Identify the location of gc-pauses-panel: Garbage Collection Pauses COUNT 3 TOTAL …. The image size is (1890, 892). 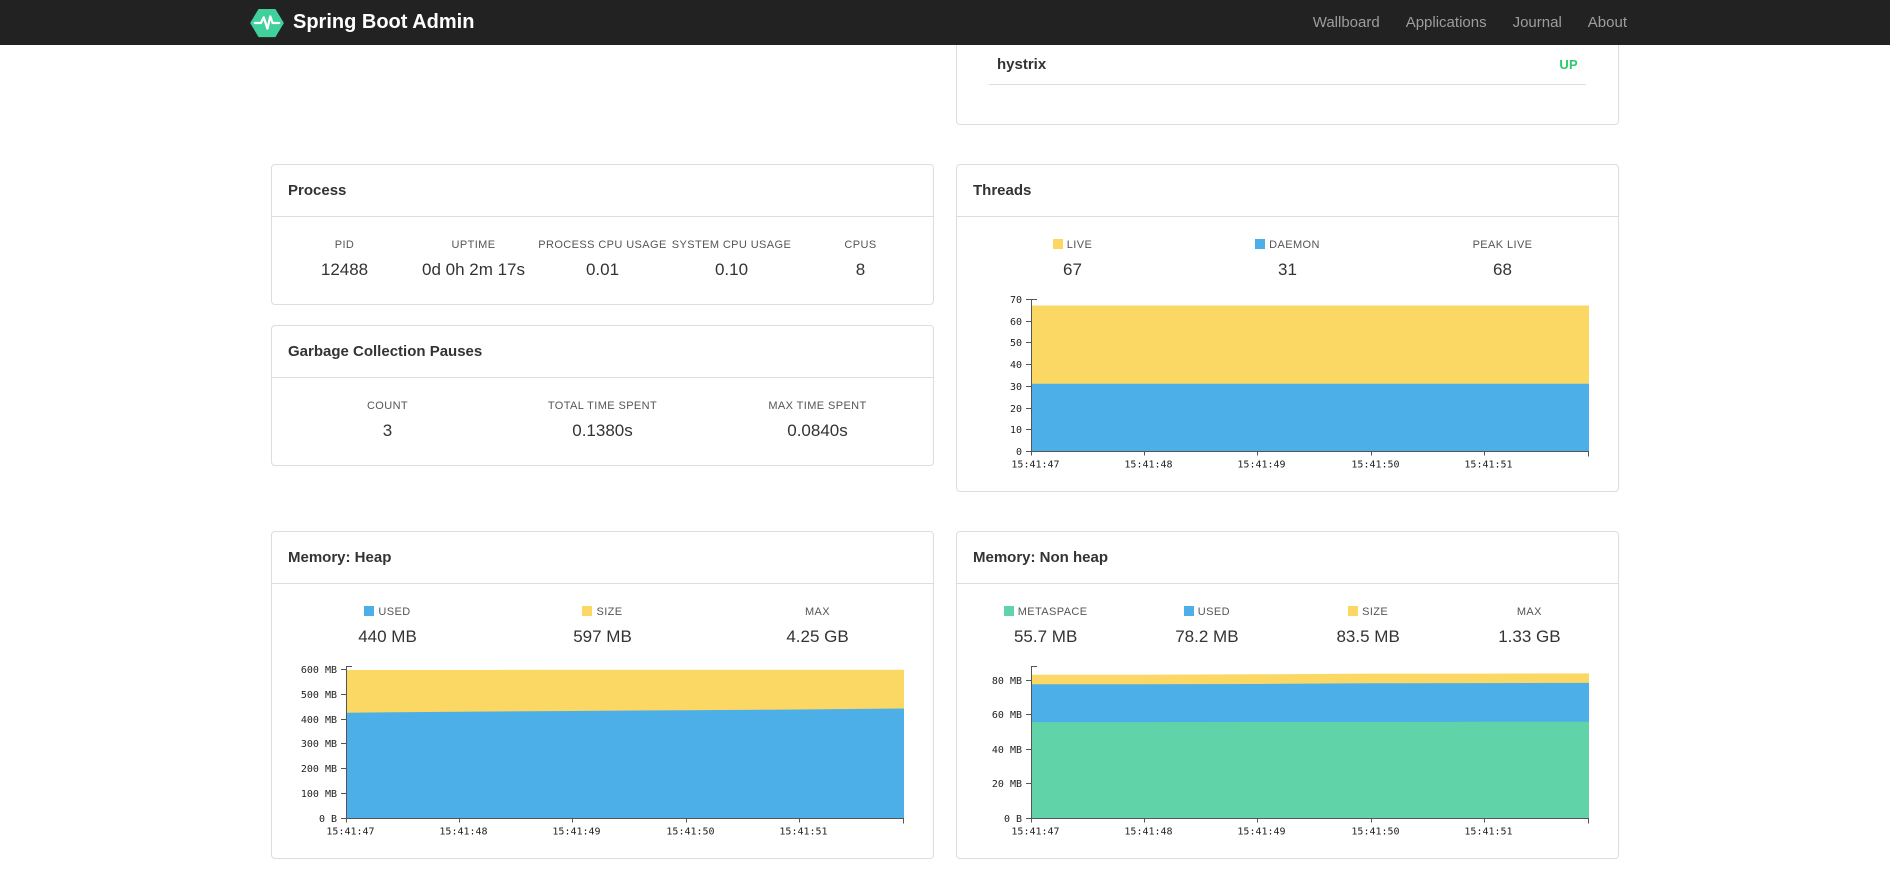
(602, 395).